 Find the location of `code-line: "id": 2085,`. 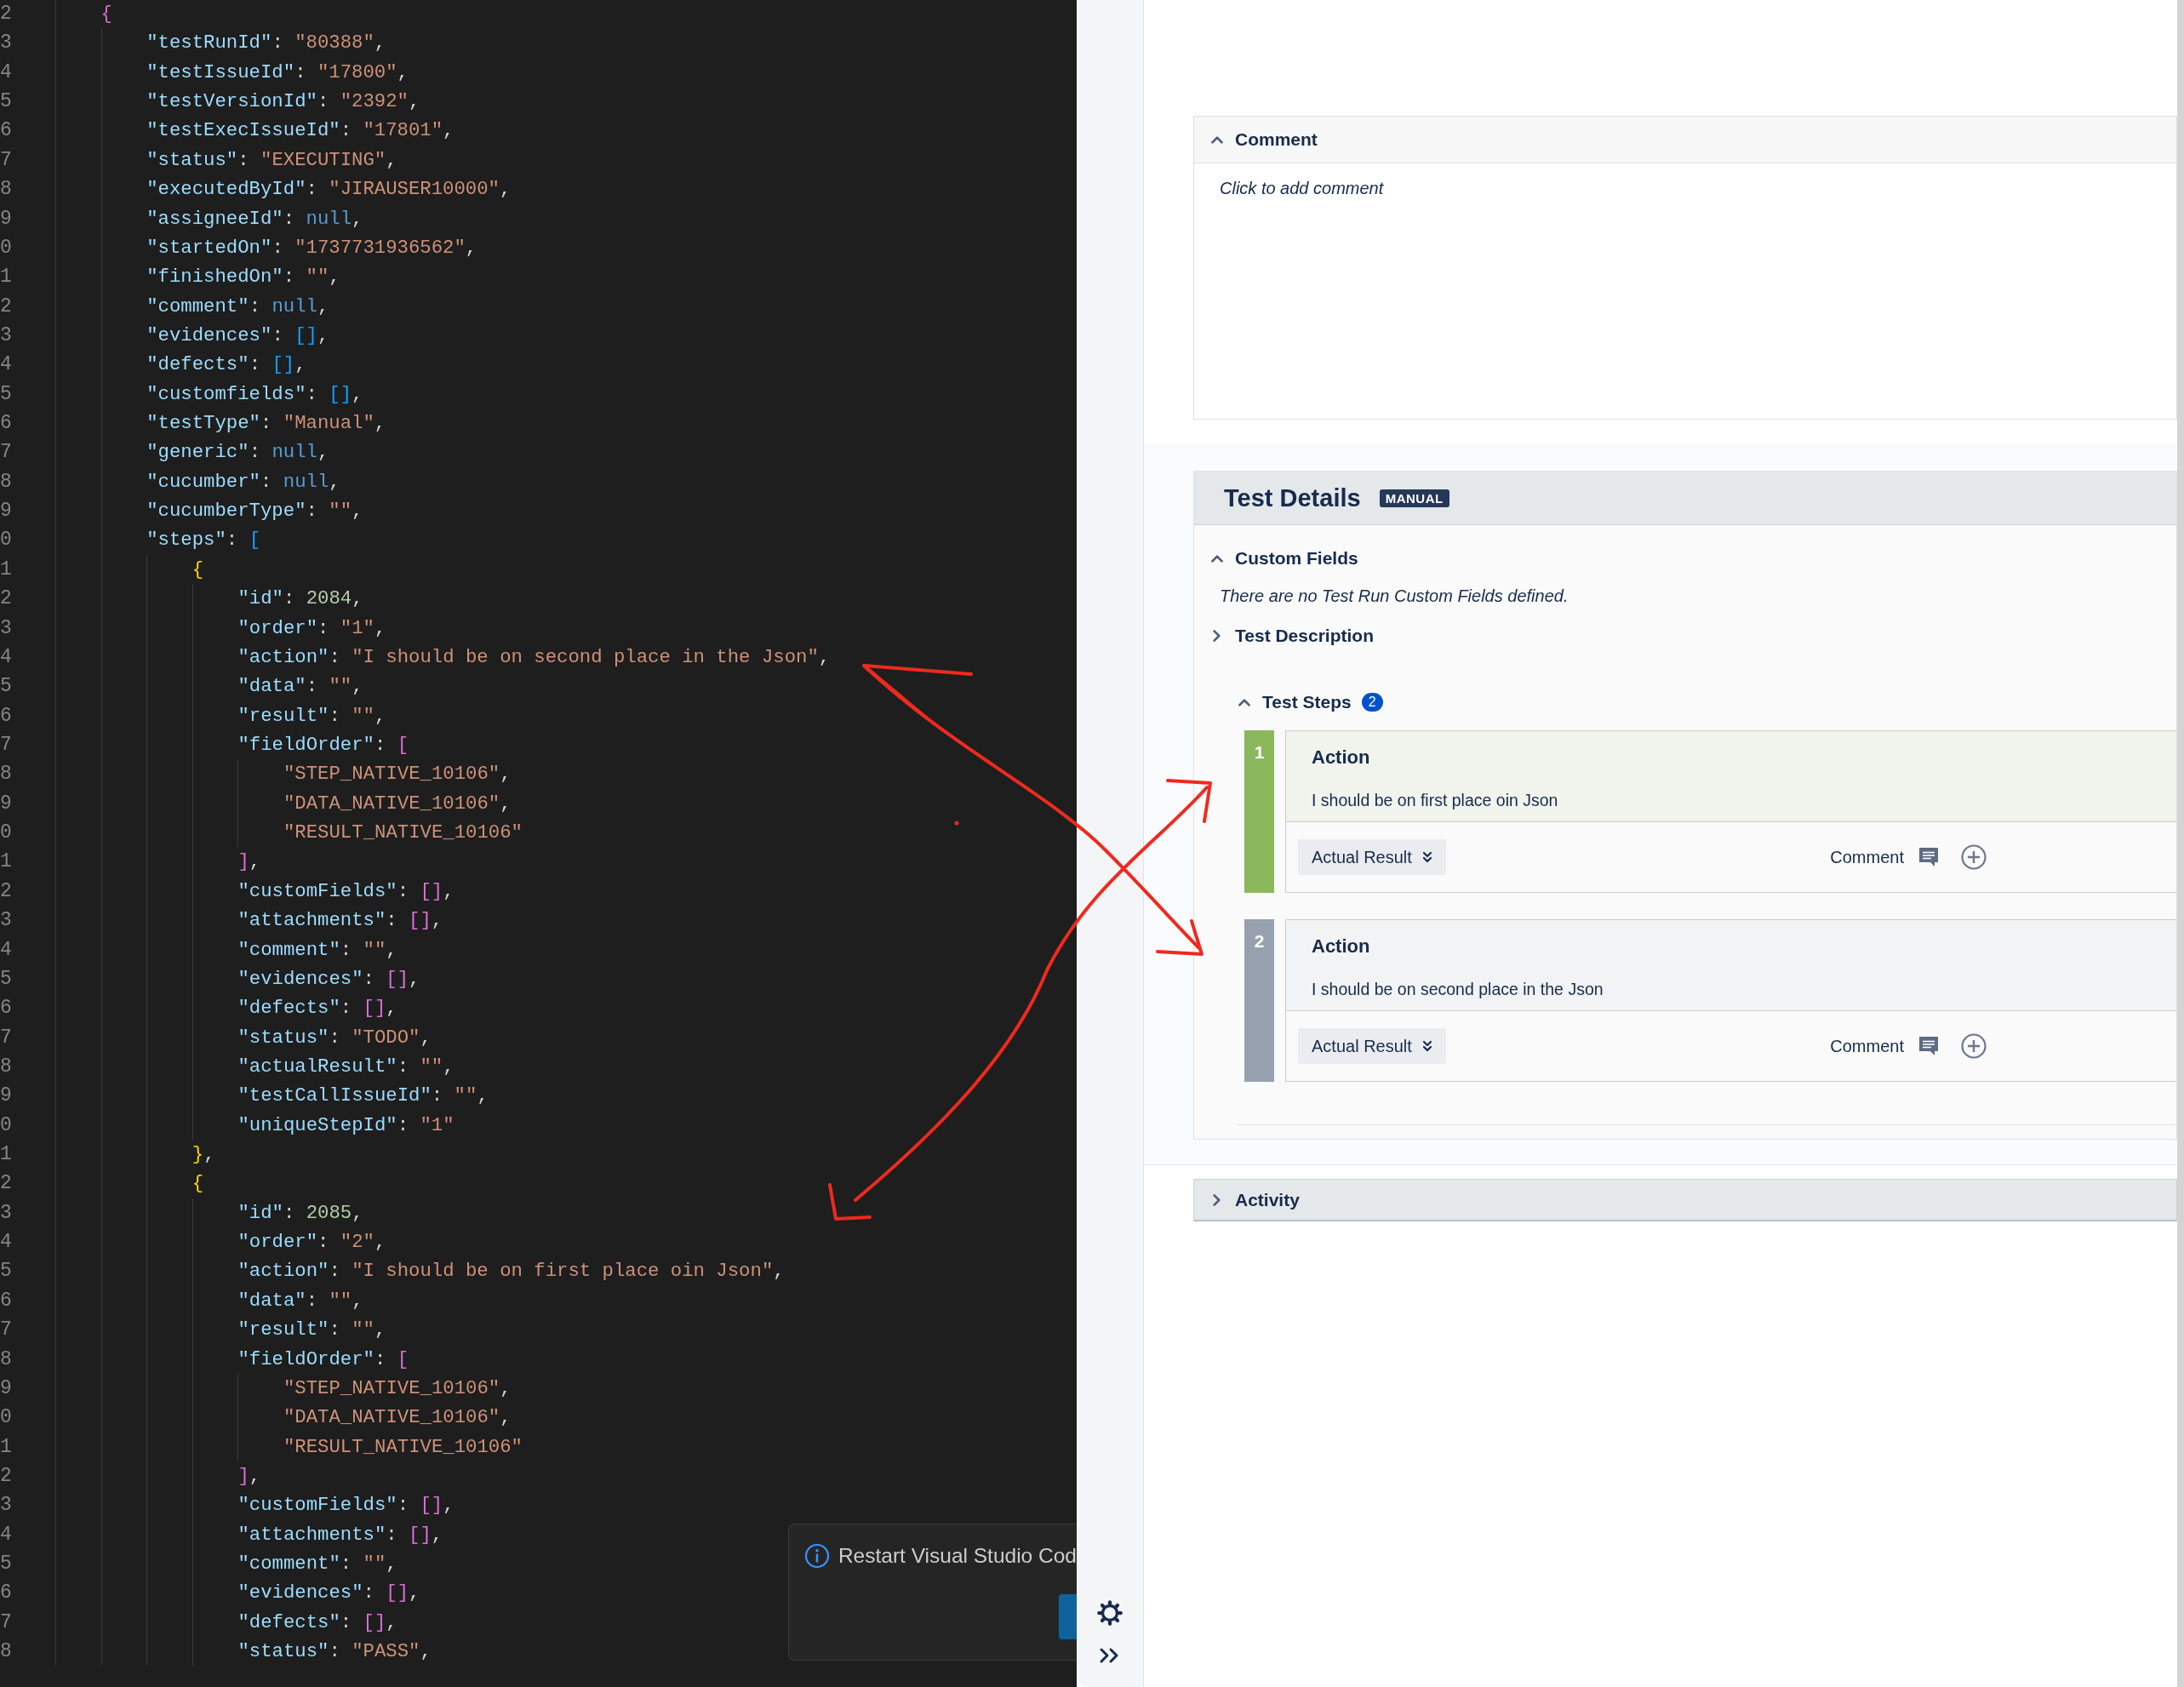

code-line: "id": 2085, is located at coordinates (300, 1213).